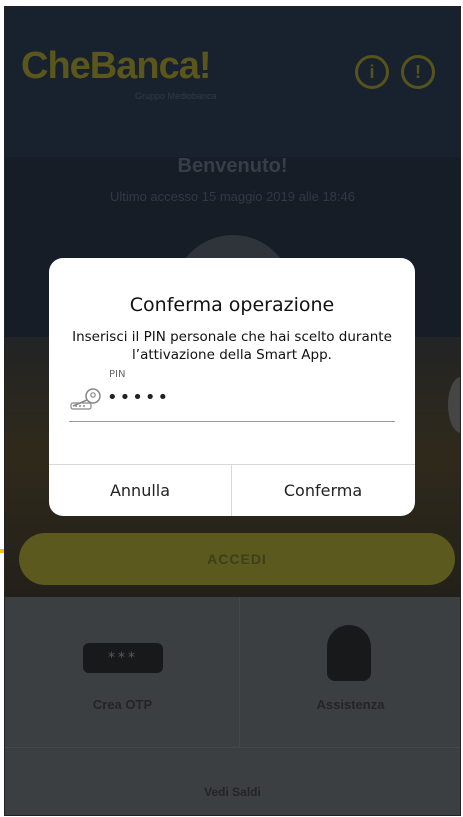 The image size is (463, 817). I want to click on accent-marker, so click(2, 551).